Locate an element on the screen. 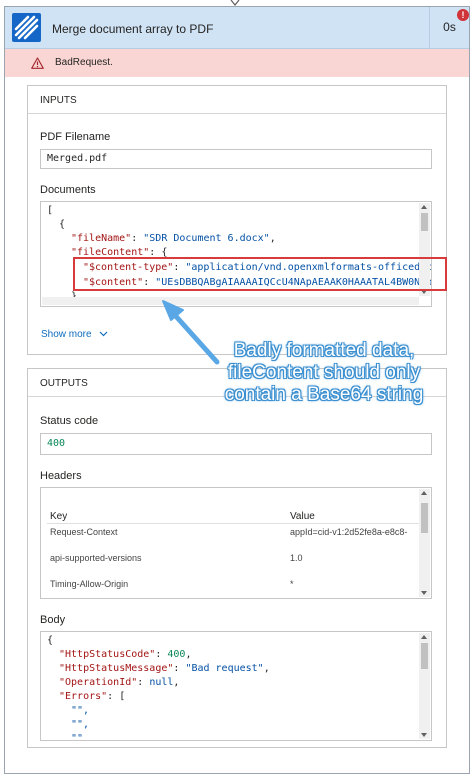  pdf-filename-value: Merged.pdf is located at coordinates (77, 158).